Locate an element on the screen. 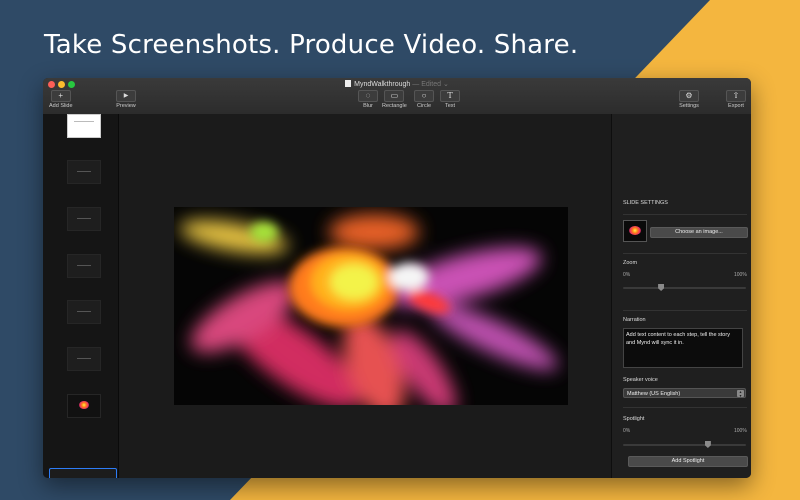  blur-icon: ◌ is located at coordinates (368, 96).